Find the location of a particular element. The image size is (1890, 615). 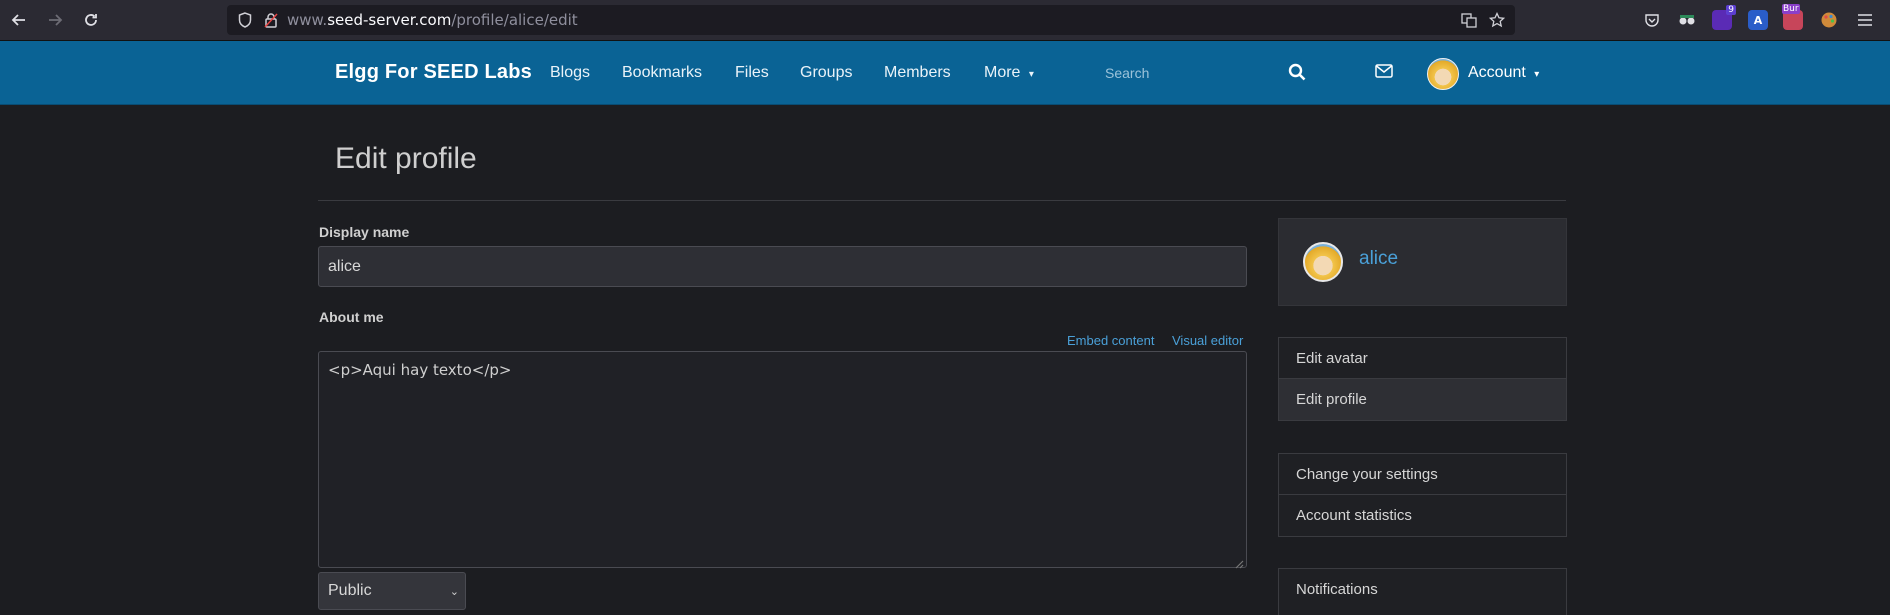

url-host: seed-server.com is located at coordinates (389, 20).